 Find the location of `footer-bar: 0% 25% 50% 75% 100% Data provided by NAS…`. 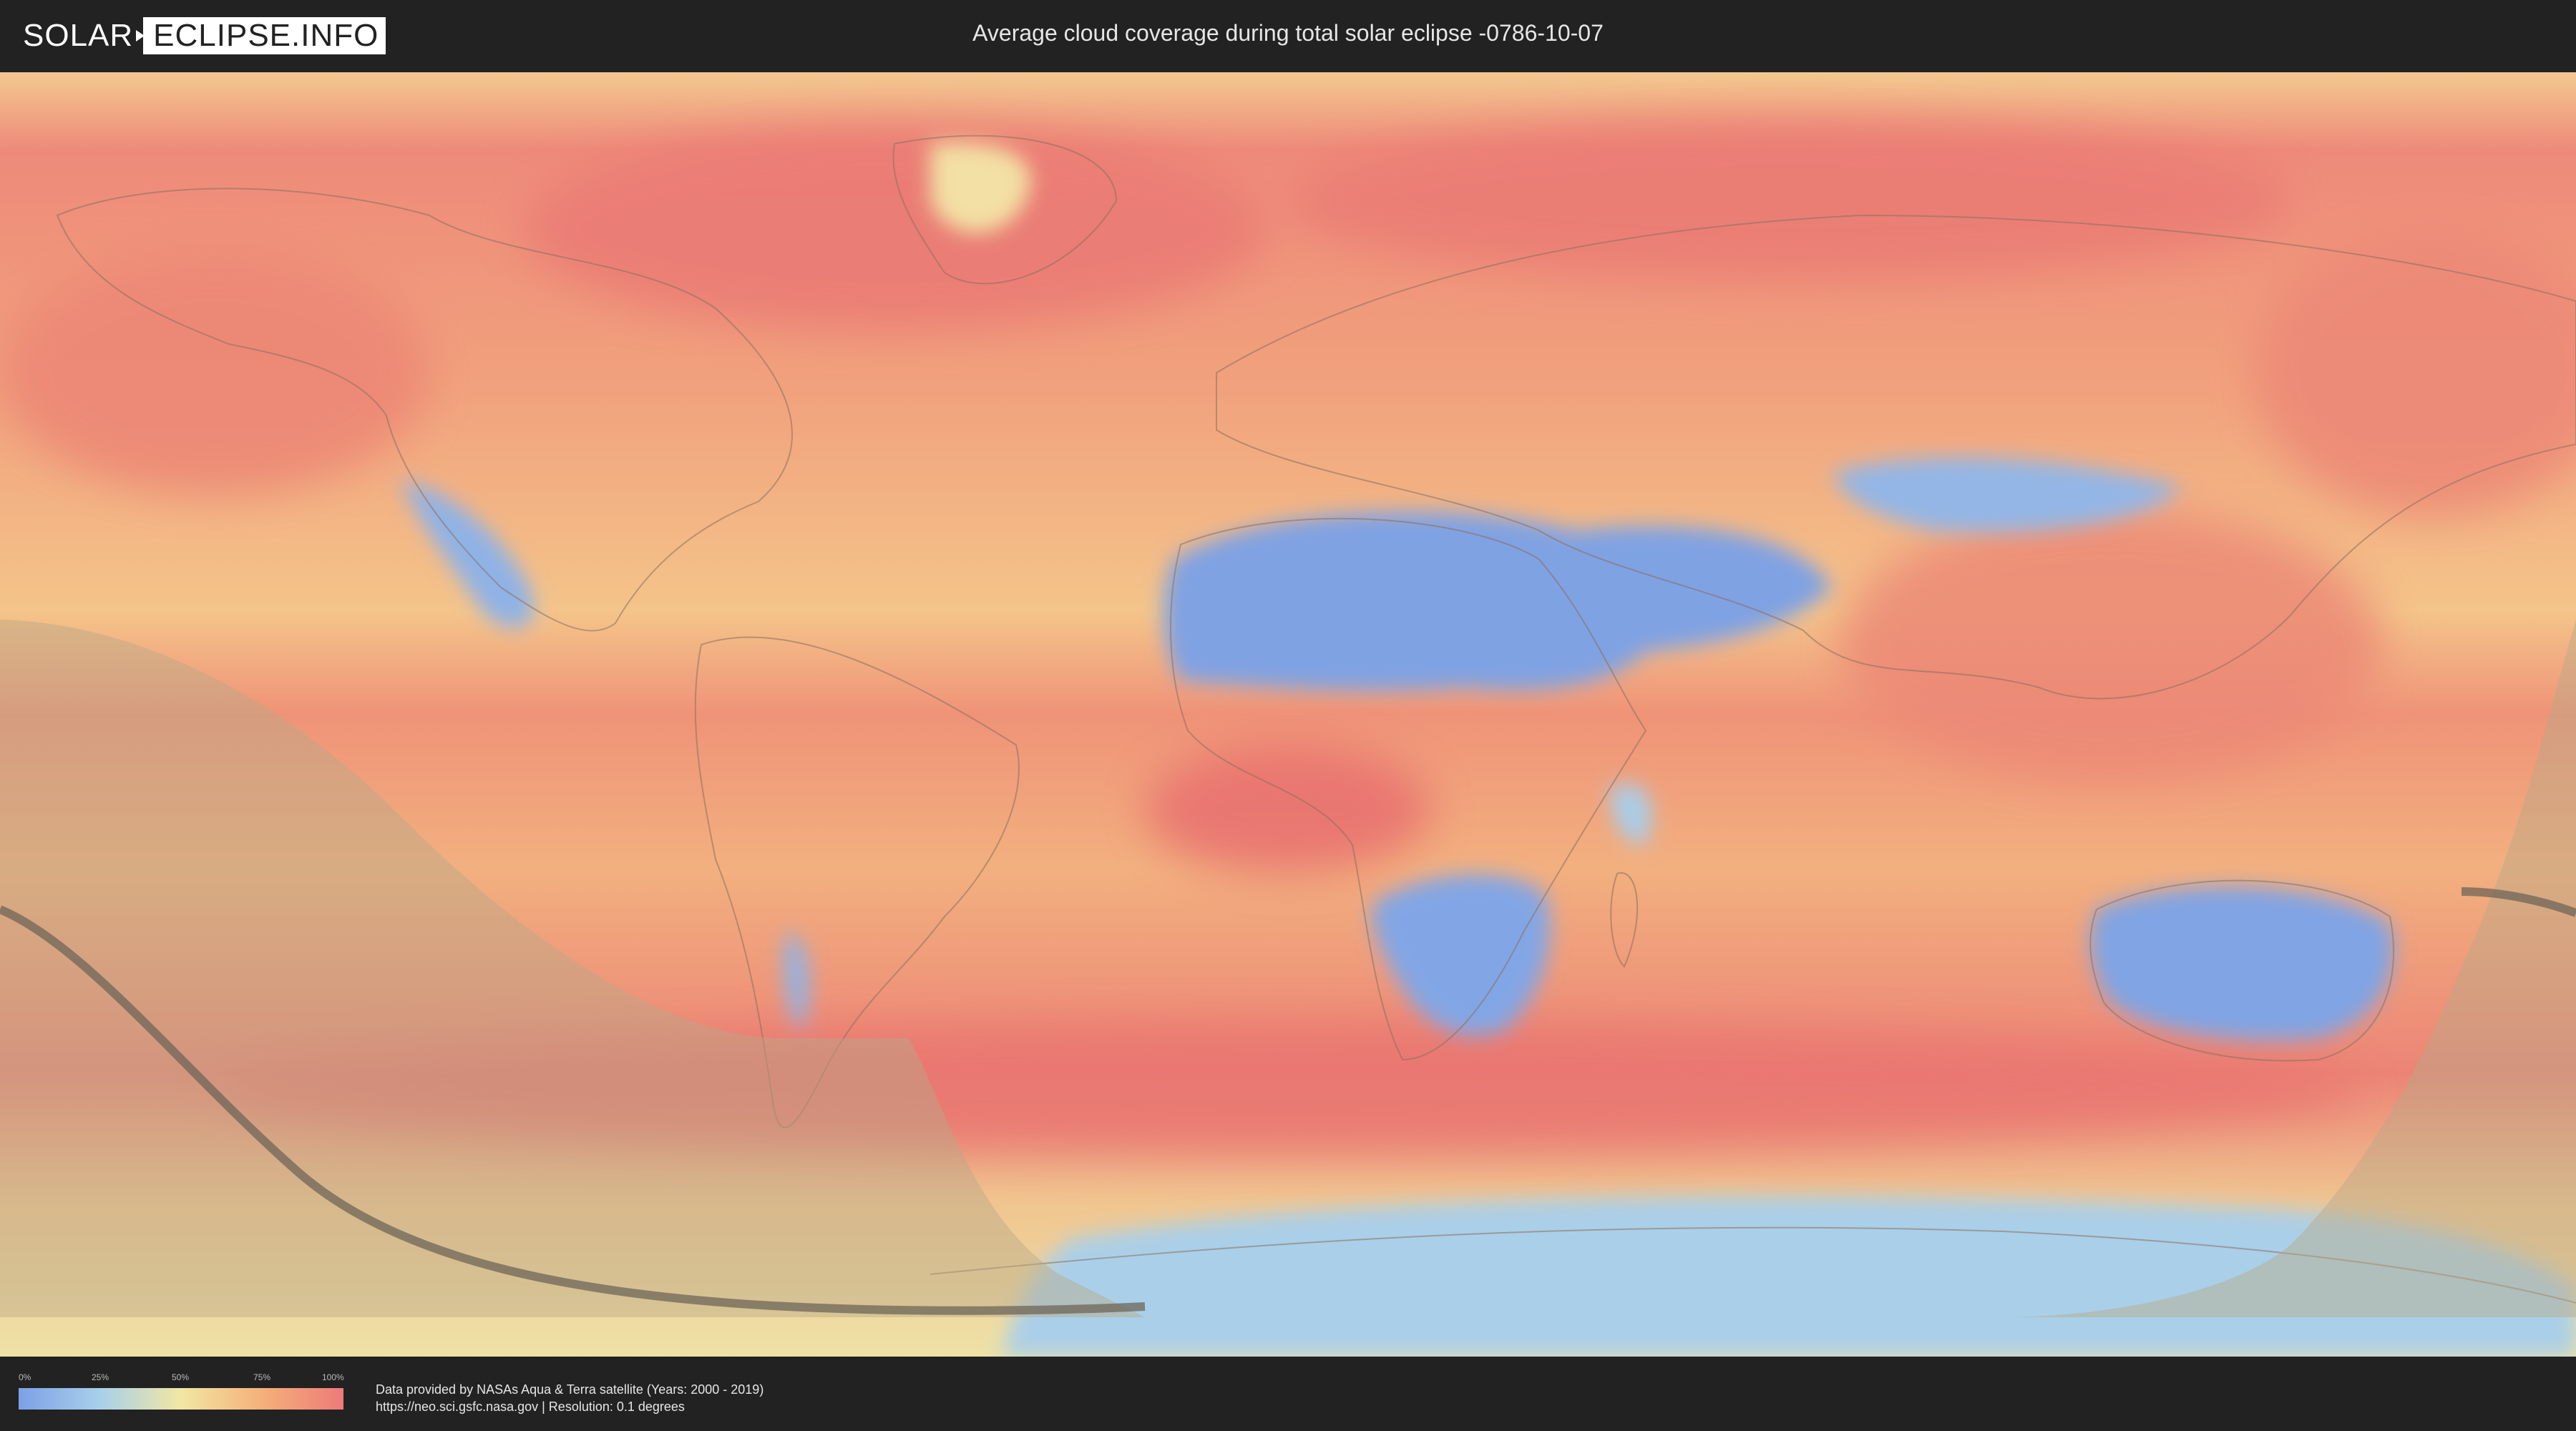

footer-bar: 0% 25% 50% 75% 100% Data provided by NAS… is located at coordinates (1288, 1394).